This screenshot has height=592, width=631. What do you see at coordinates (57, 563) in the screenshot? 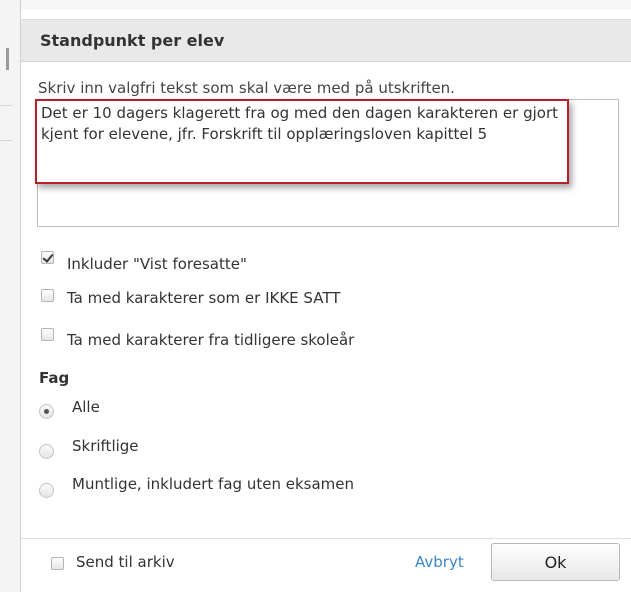
I see `checkbox-send-archive` at bounding box center [57, 563].